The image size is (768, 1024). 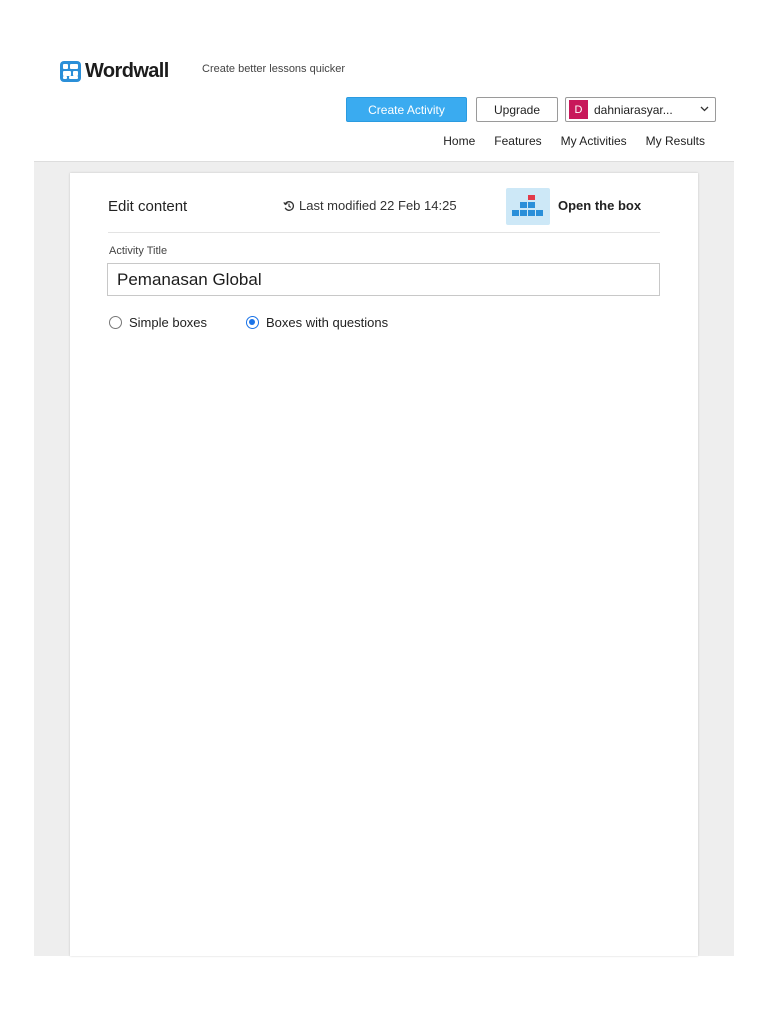 I want to click on last-modified: Last modified 22 Feb 14:25, so click(x=370, y=205).